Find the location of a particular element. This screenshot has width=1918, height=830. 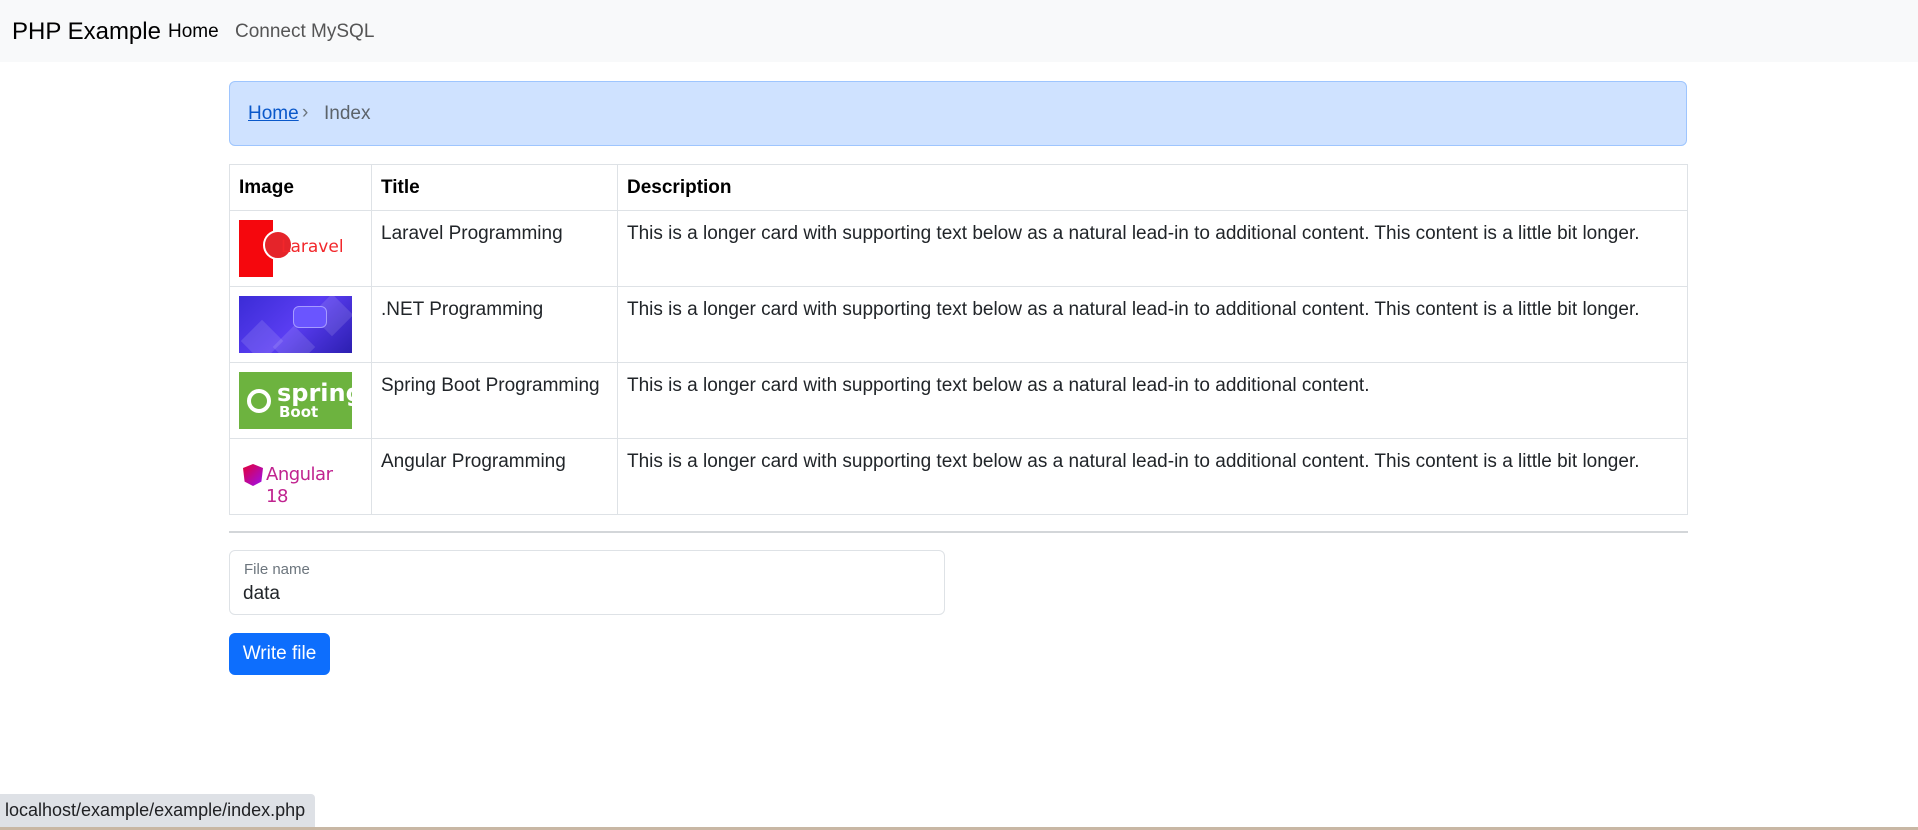

horizontal-divider is located at coordinates (958, 532).